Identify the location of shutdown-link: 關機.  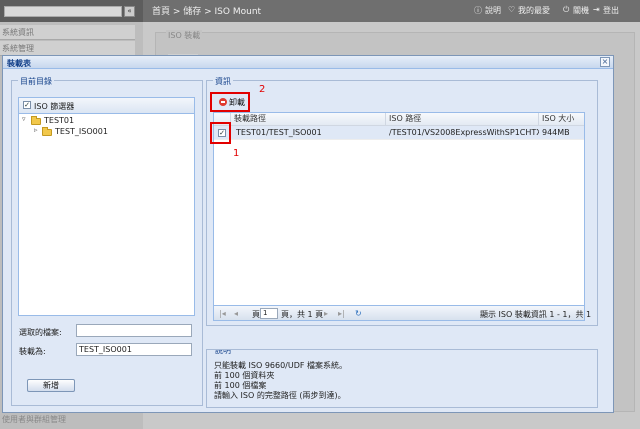
(581, 10).